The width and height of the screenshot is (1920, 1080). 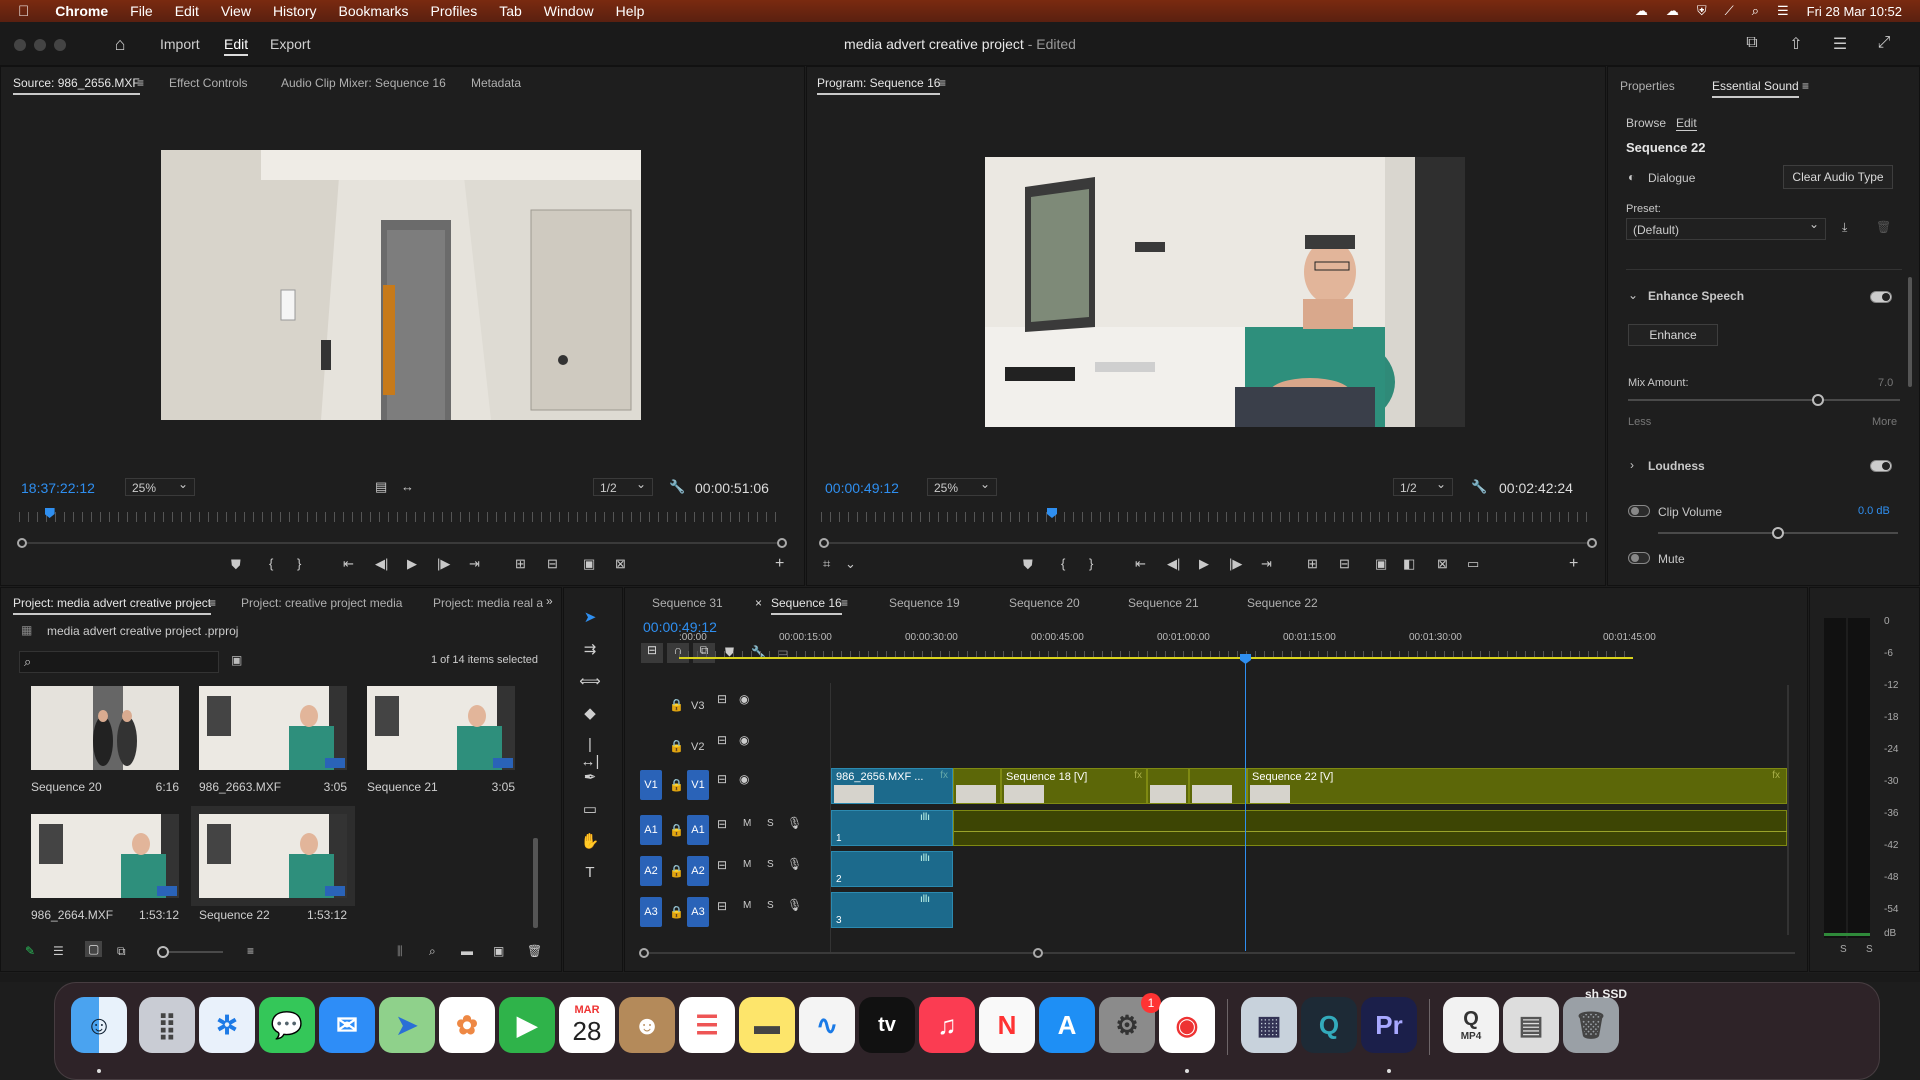 What do you see at coordinates (443, 564) in the screenshot?
I see `step-forward-icon: |▶` at bounding box center [443, 564].